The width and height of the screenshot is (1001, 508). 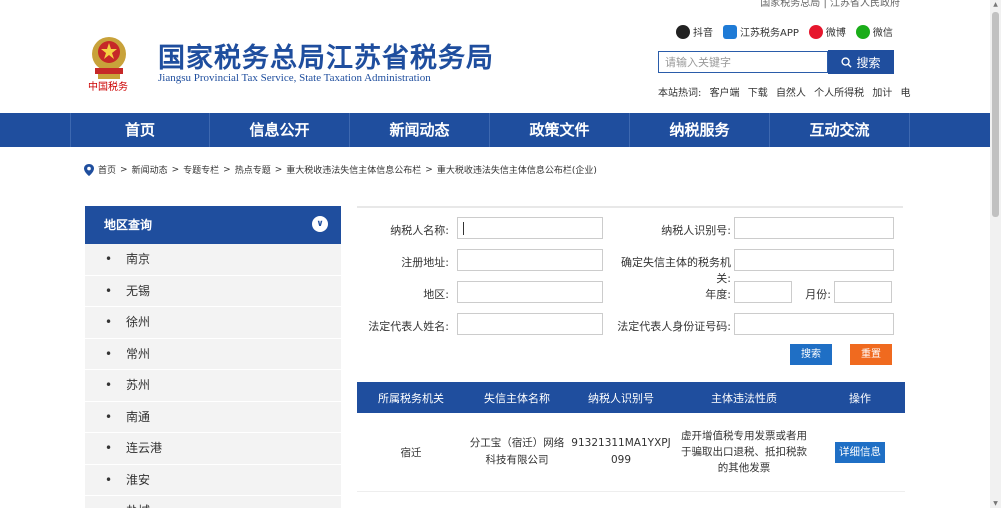 I want to click on emblem-caption: 中国税务, so click(x=108, y=87).